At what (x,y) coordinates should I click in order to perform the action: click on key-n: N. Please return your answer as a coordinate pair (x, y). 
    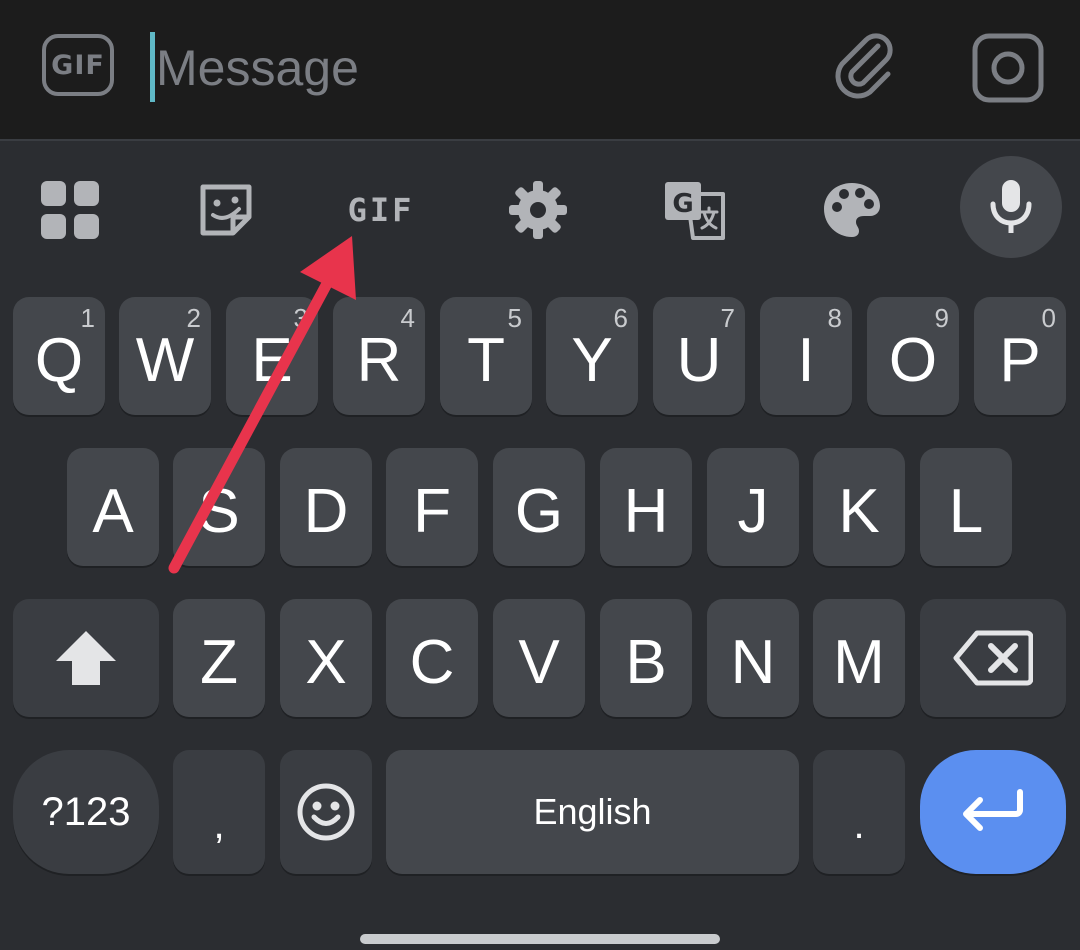
    Looking at the image, I should click on (753, 658).